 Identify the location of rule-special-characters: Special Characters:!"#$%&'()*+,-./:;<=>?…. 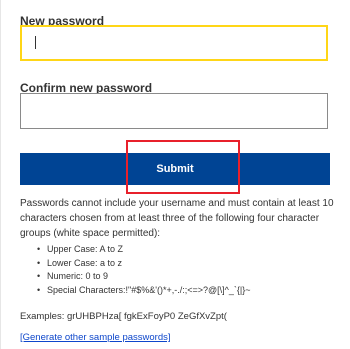
(143, 291).